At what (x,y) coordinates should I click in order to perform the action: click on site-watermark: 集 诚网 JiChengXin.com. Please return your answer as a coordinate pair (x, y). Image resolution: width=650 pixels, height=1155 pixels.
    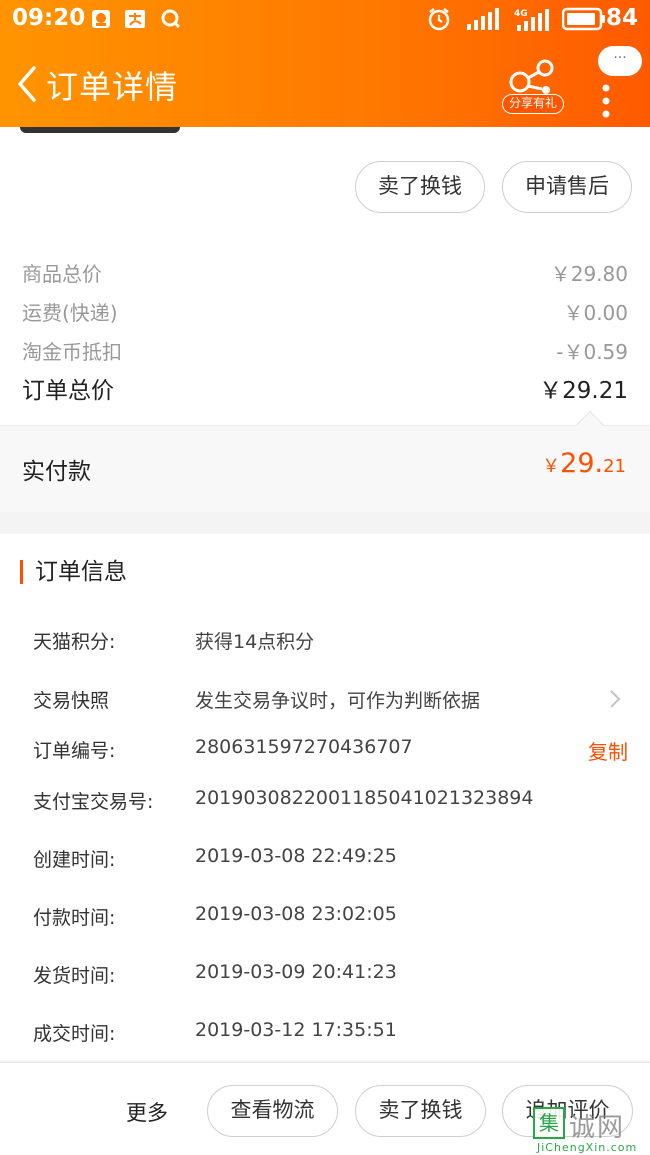
    Looking at the image, I should click on (591, 1131).